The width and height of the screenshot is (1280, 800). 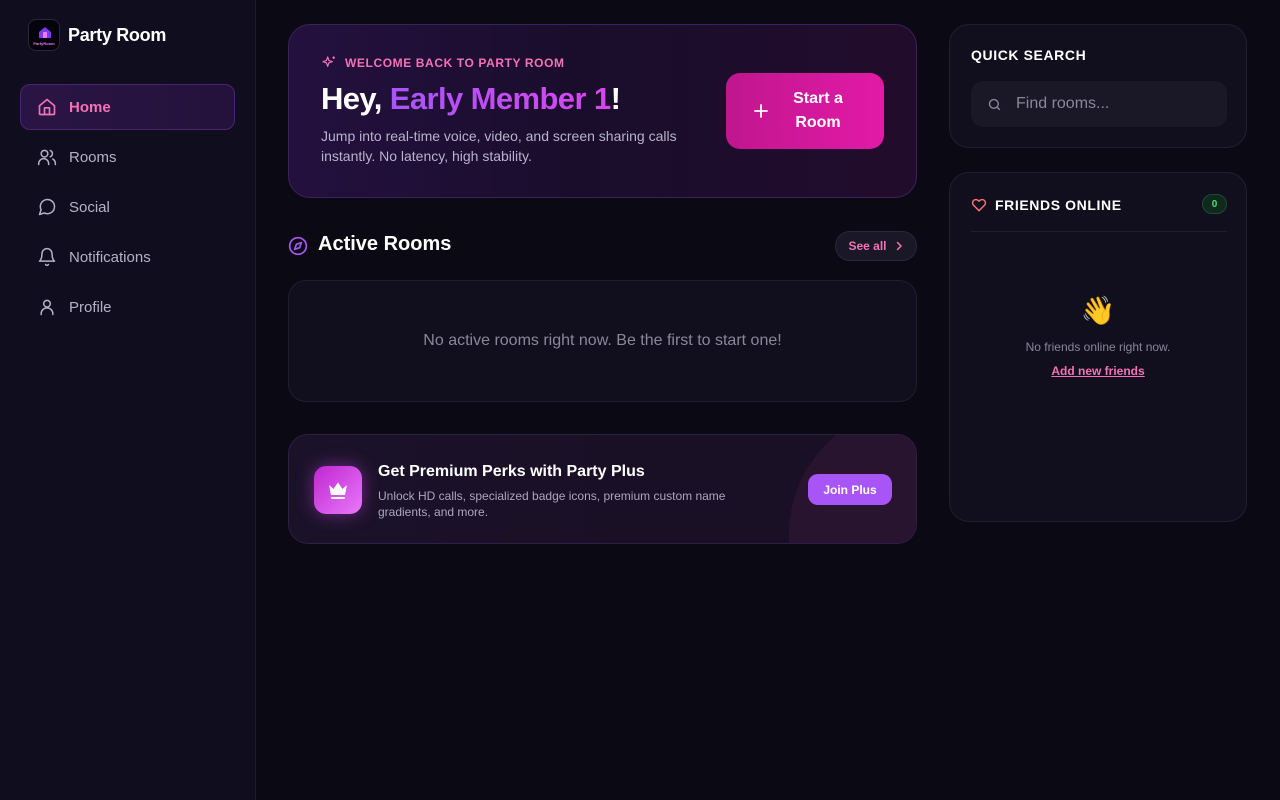 What do you see at coordinates (355, 98) in the screenshot?
I see `greeting-prefix: Hey,` at bounding box center [355, 98].